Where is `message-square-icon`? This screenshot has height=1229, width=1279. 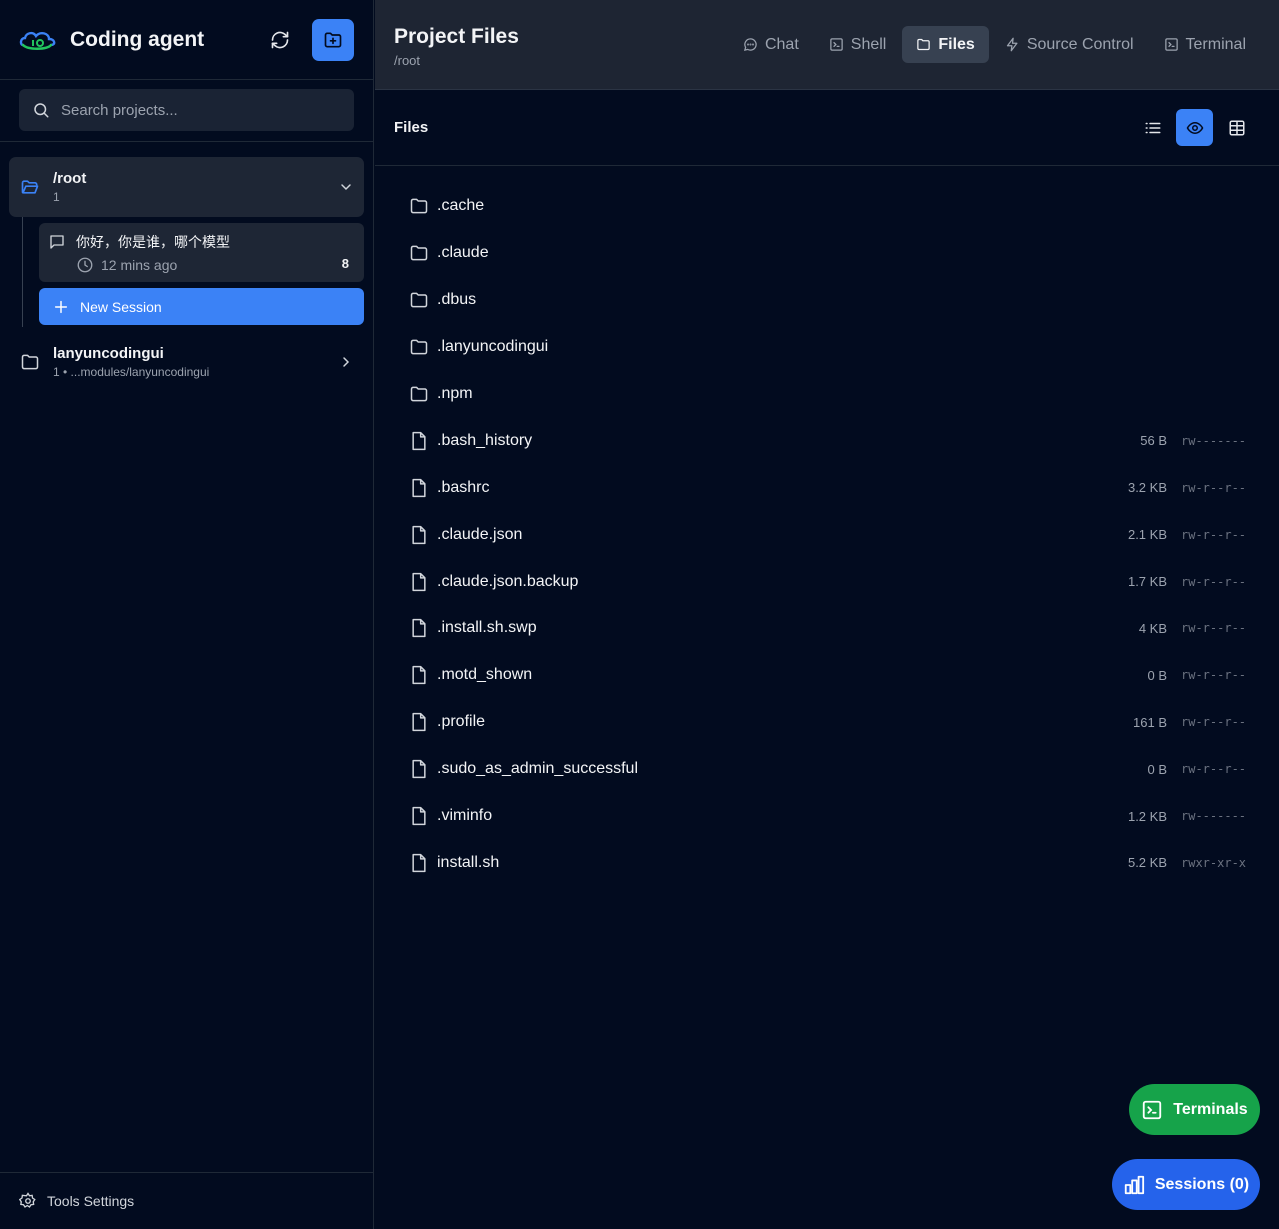 message-square-icon is located at coordinates (57, 242).